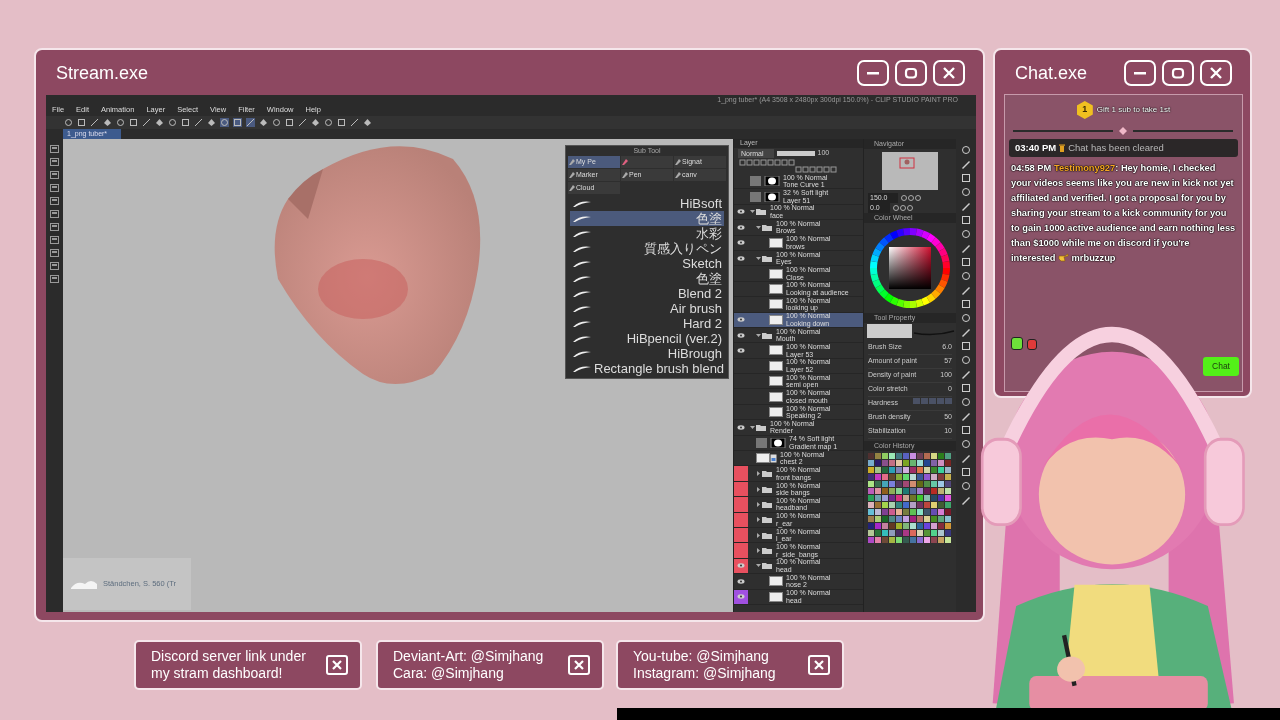 The width and height of the screenshot is (1280, 720). Describe the element at coordinates (647, 308) in the screenshot. I see `brush-item: Air brush` at that location.